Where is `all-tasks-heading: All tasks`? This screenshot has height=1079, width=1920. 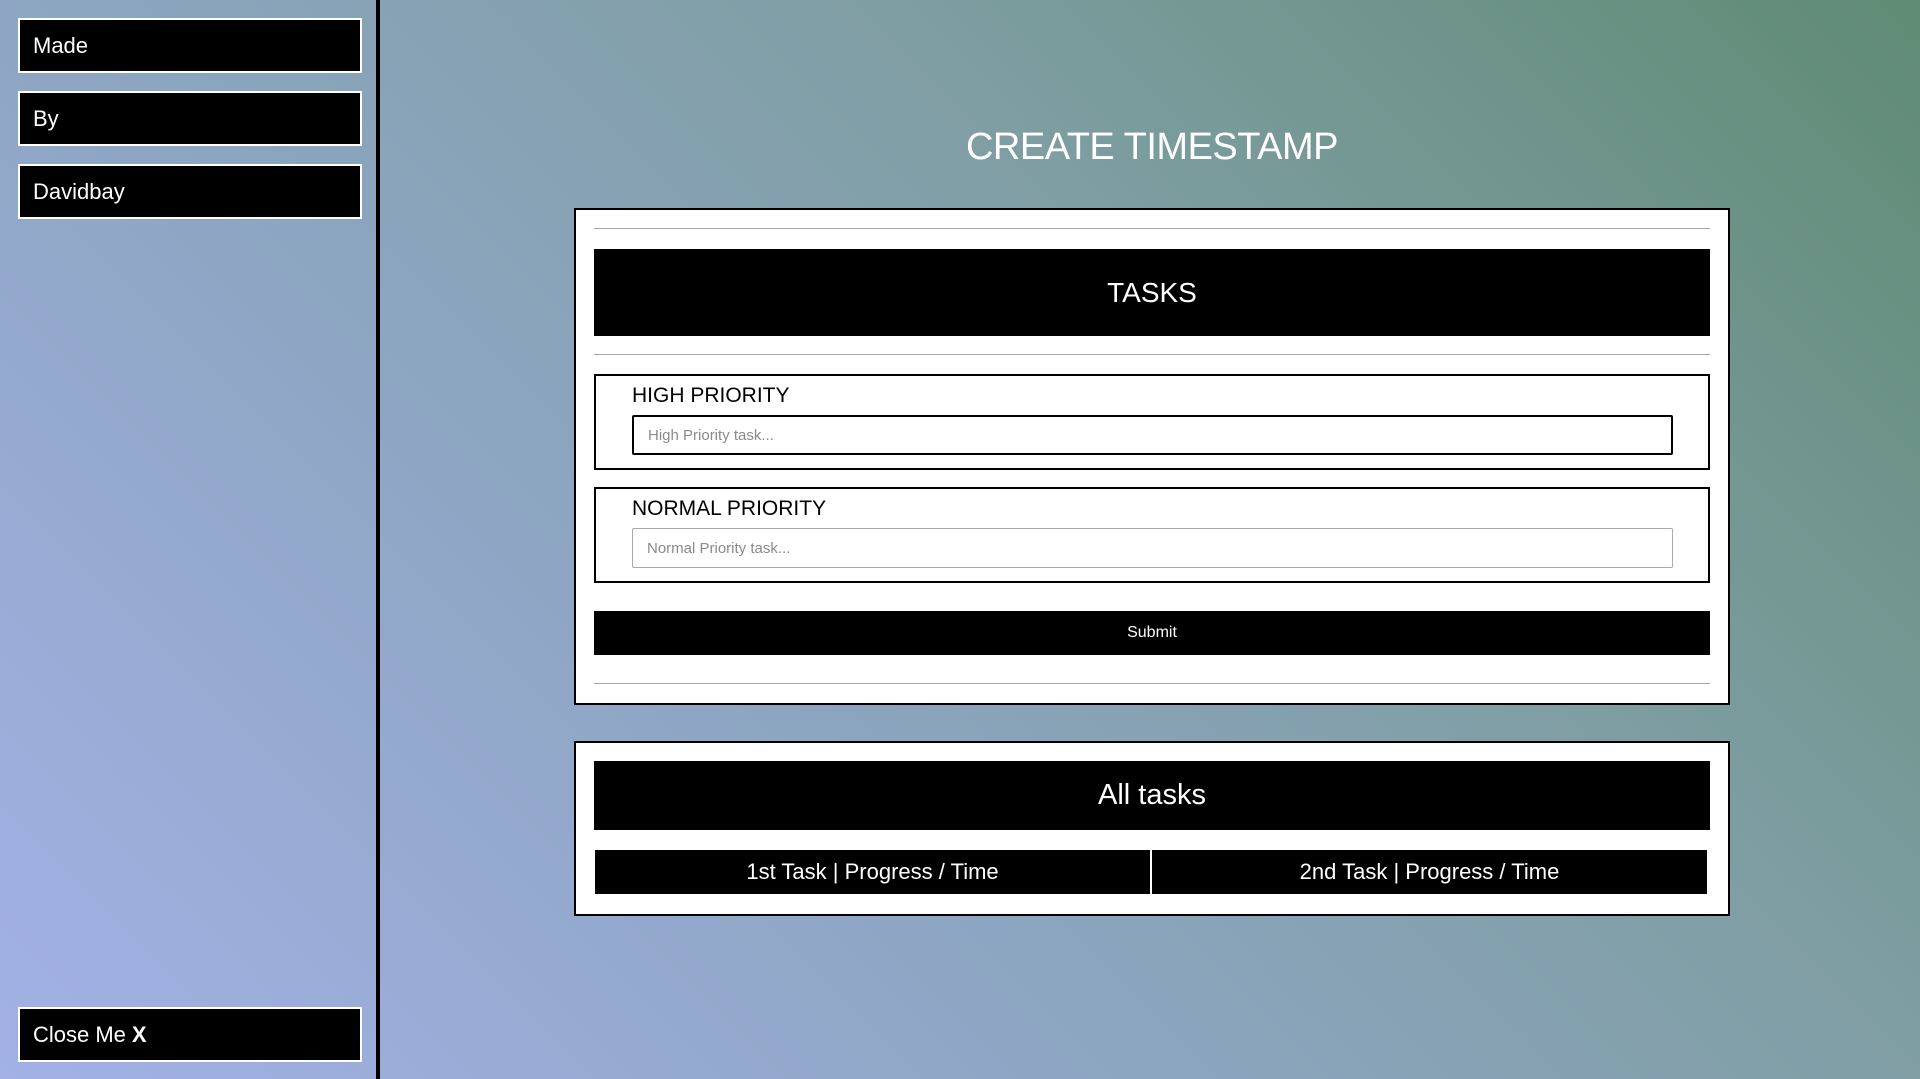
all-tasks-heading: All tasks is located at coordinates (1152, 795).